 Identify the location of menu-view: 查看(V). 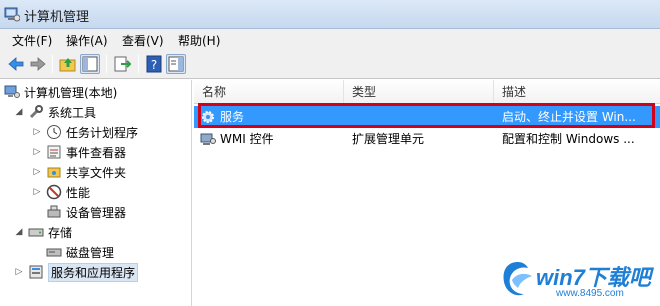
(143, 40).